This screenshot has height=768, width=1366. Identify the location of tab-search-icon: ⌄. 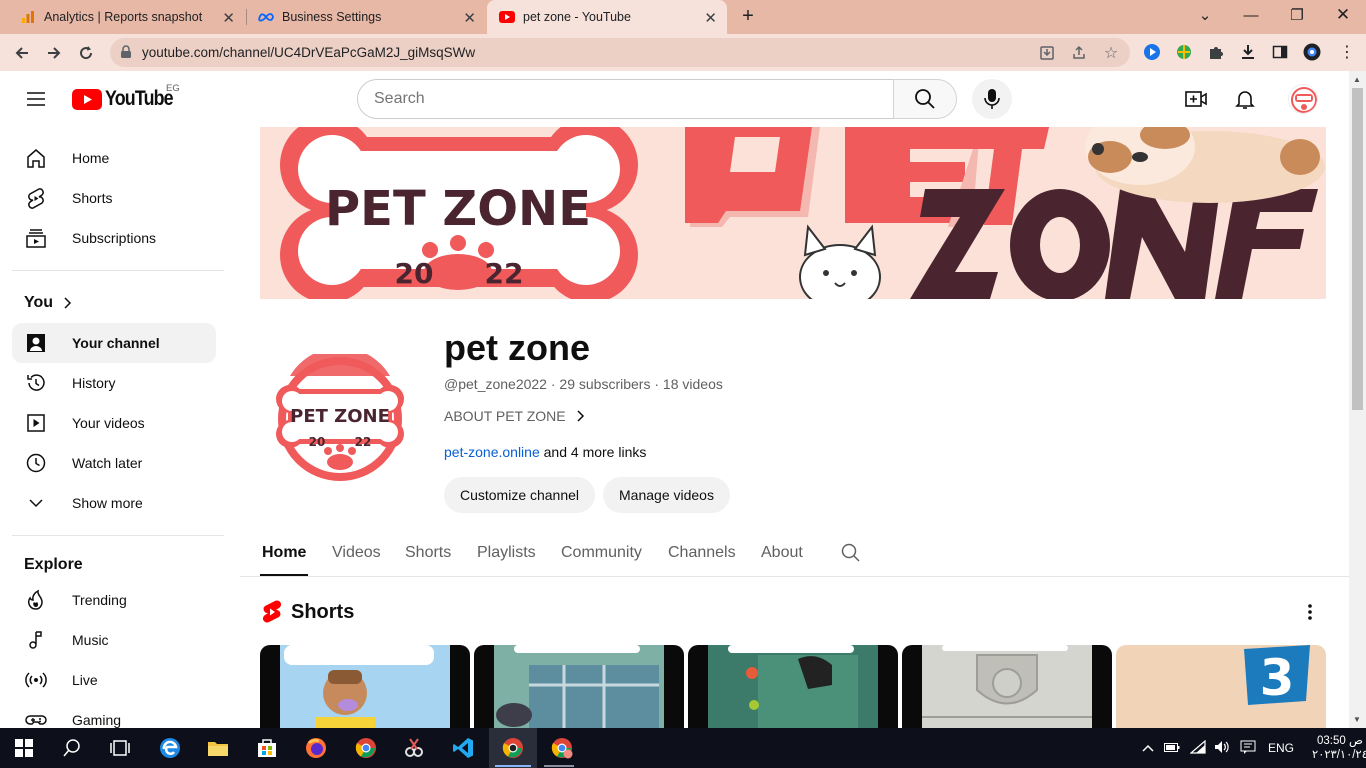
(1205, 15).